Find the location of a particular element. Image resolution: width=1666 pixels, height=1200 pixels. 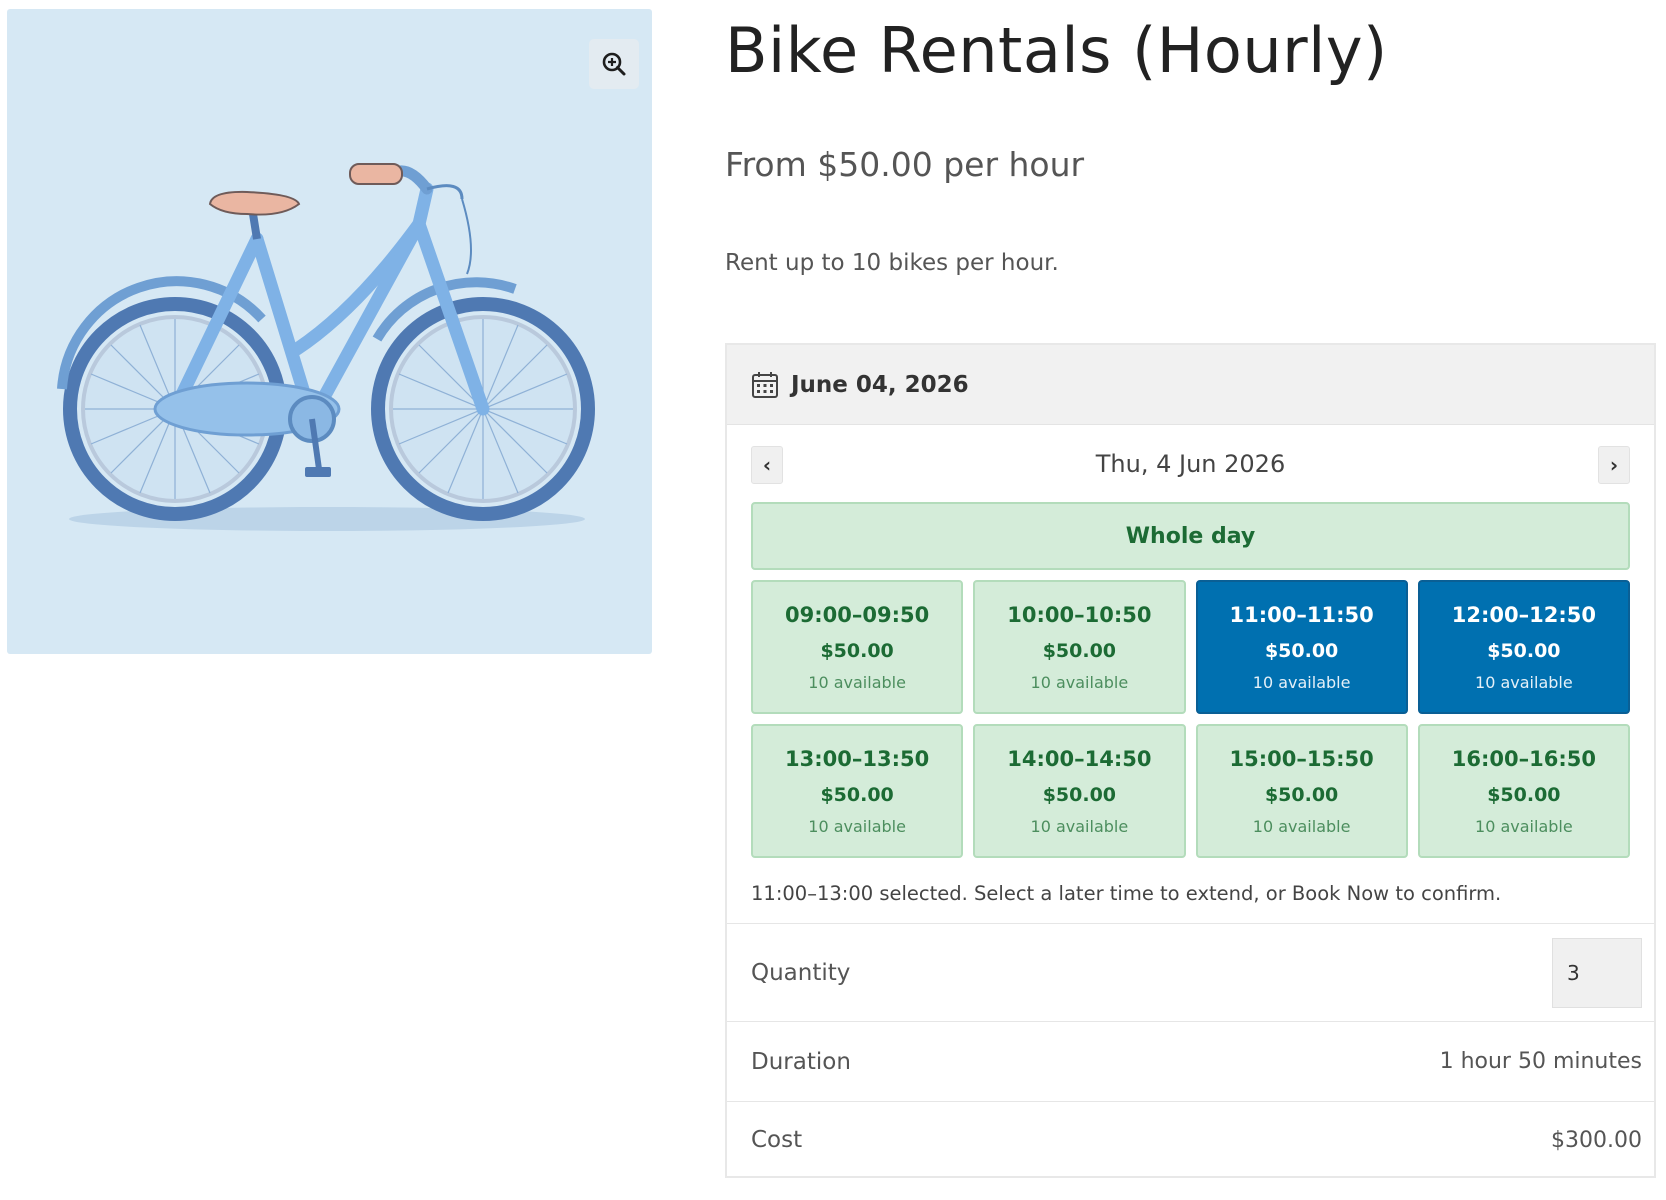

quantity-row: Quantity is located at coordinates (1190, 972).